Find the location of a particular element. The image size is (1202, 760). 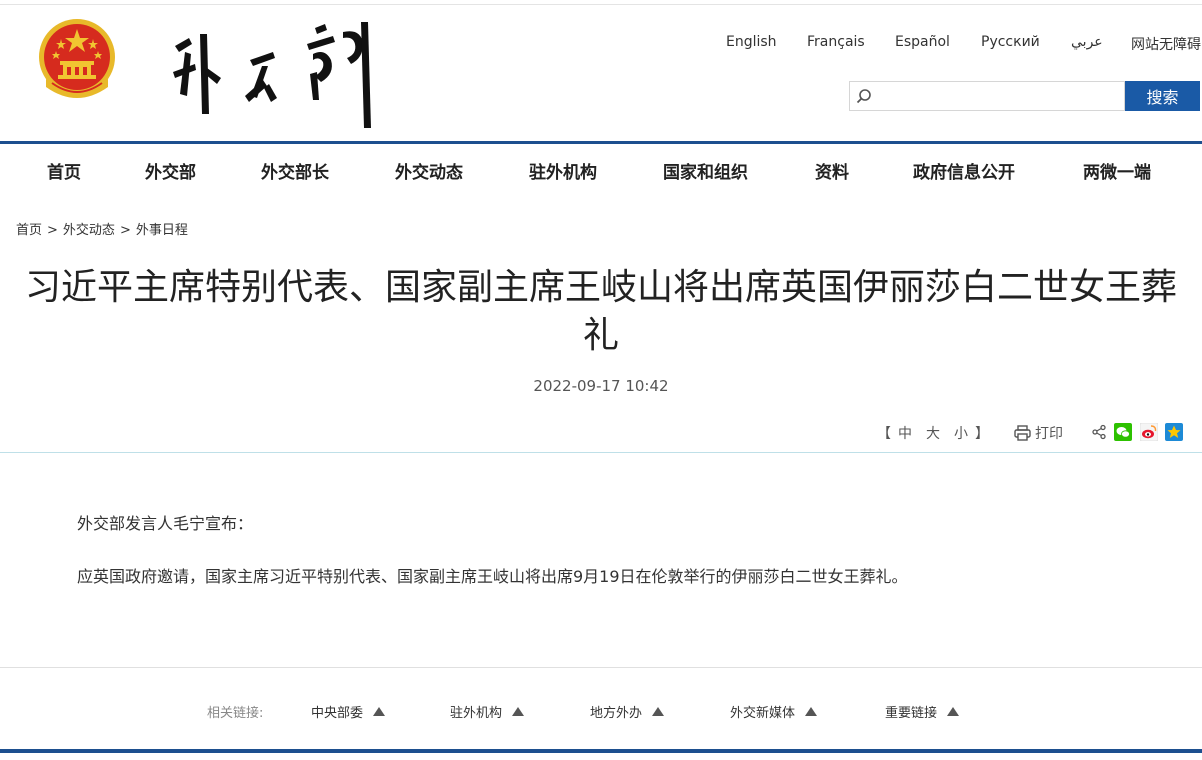

related-link-label: 驻外机构 is located at coordinates (476, 713).